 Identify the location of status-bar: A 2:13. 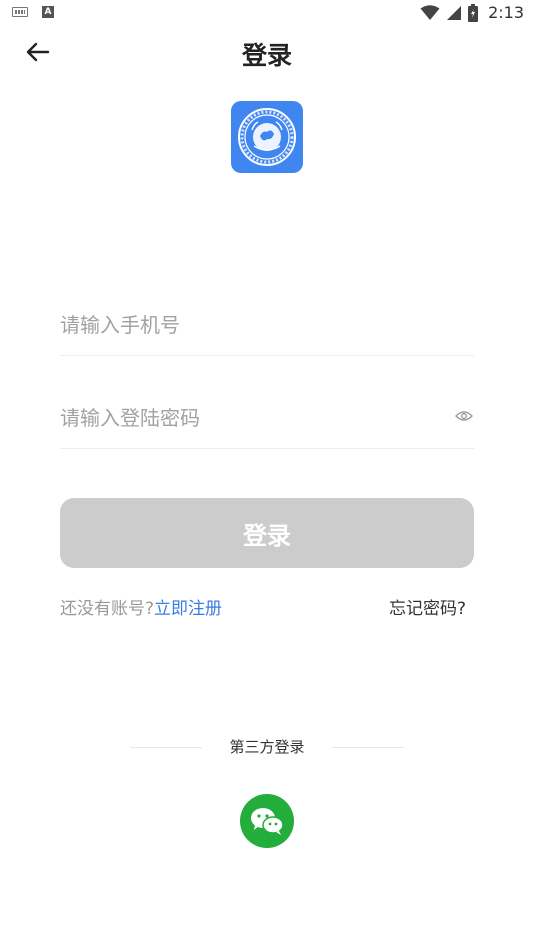
(267, 14).